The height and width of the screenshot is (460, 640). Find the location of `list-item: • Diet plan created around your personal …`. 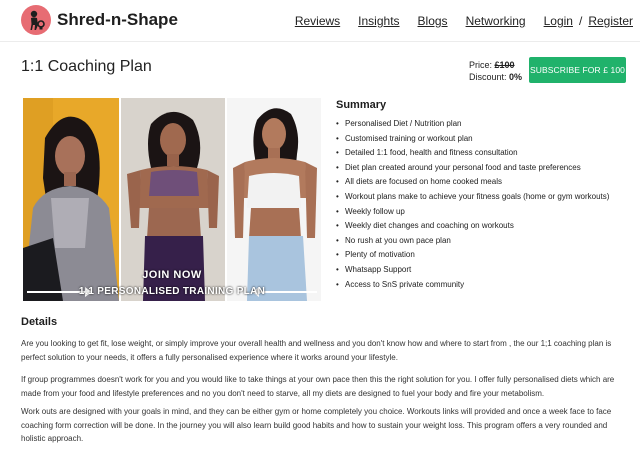

list-item: • Diet plan created around your personal … is located at coordinates (486, 168).